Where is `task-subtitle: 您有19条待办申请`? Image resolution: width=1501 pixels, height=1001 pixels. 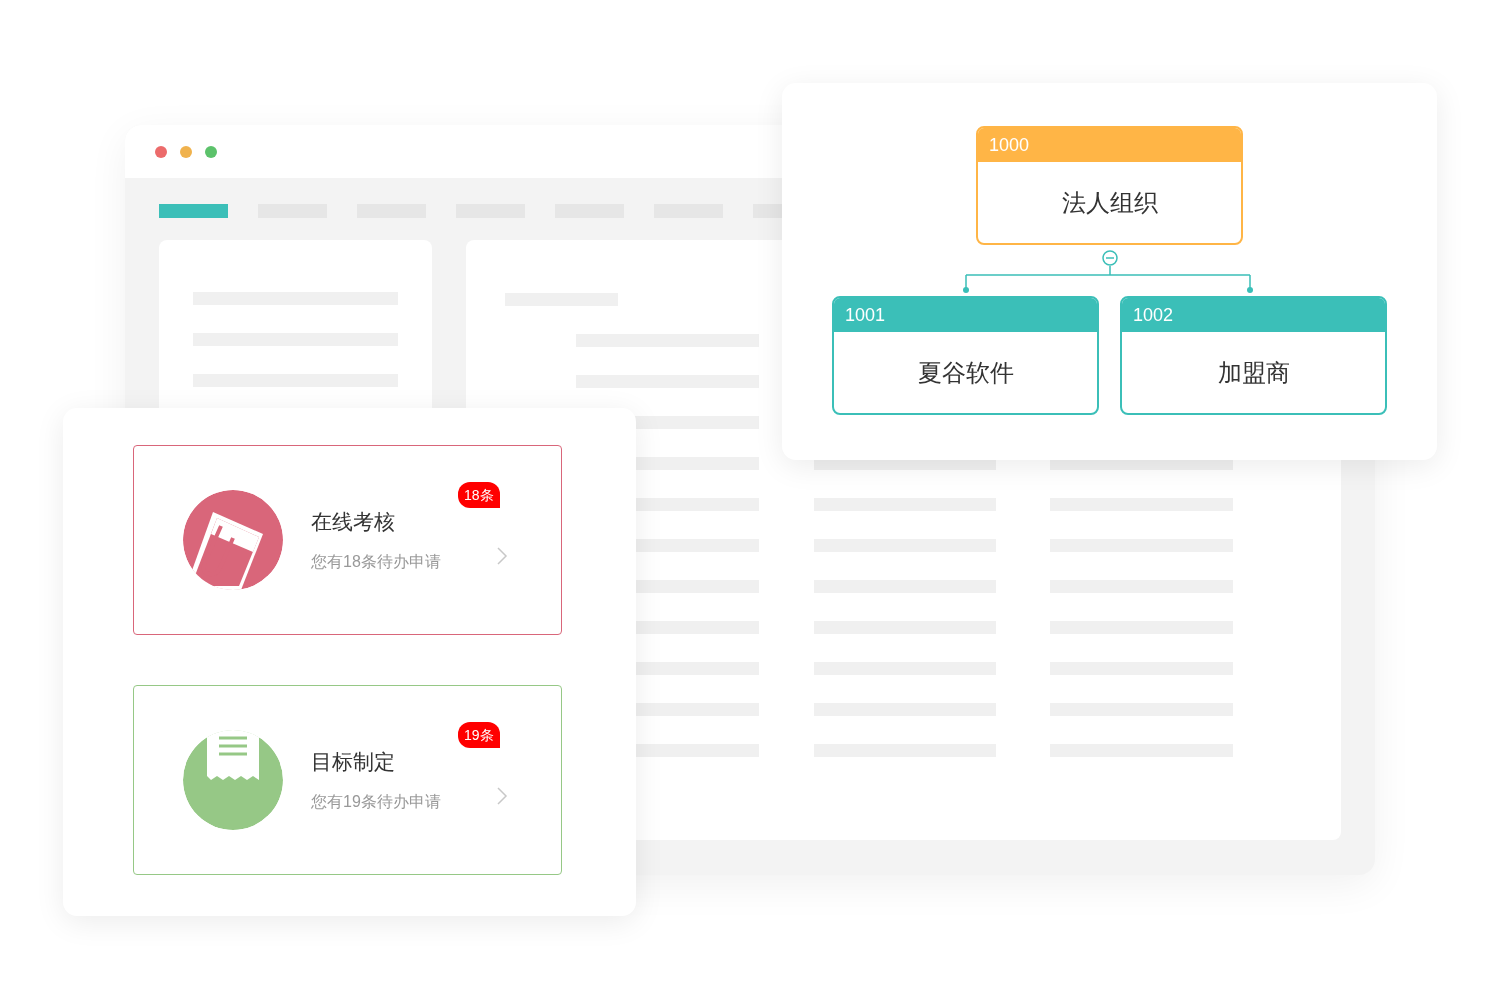
task-subtitle: 您有19条待办申请 is located at coordinates (376, 801).